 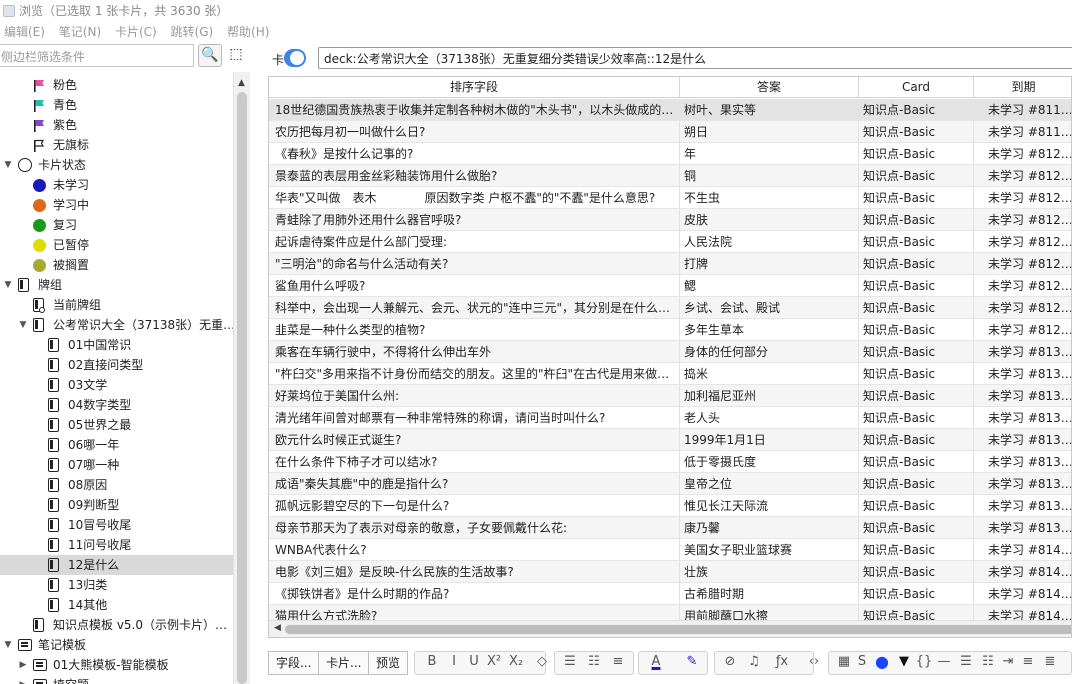 I want to click on scroll-up-icon: ▲, so click(x=241, y=83).